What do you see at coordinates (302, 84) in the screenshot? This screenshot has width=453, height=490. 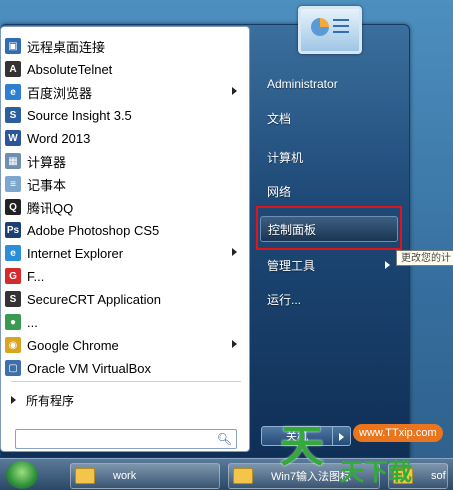 I see `right-item-label: Administrator` at bounding box center [302, 84].